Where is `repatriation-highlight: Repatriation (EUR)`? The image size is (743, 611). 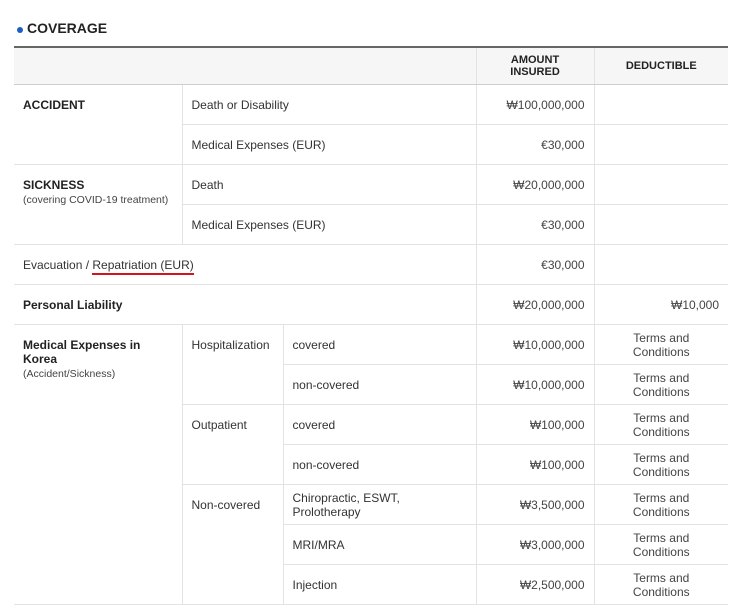 repatriation-highlight: Repatriation (EUR) is located at coordinates (143, 266).